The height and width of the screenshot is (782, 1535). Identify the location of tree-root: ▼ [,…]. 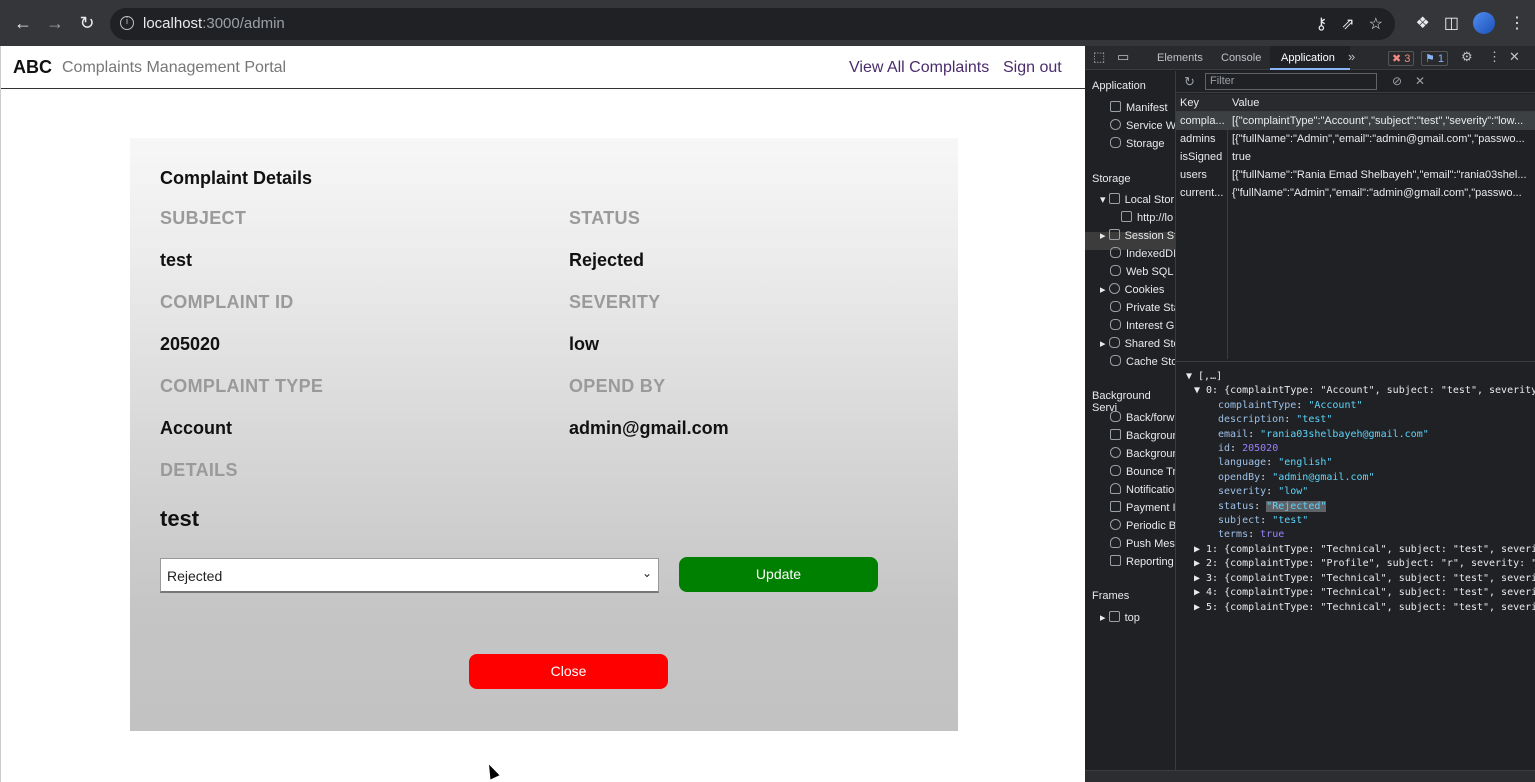
(1355, 377).